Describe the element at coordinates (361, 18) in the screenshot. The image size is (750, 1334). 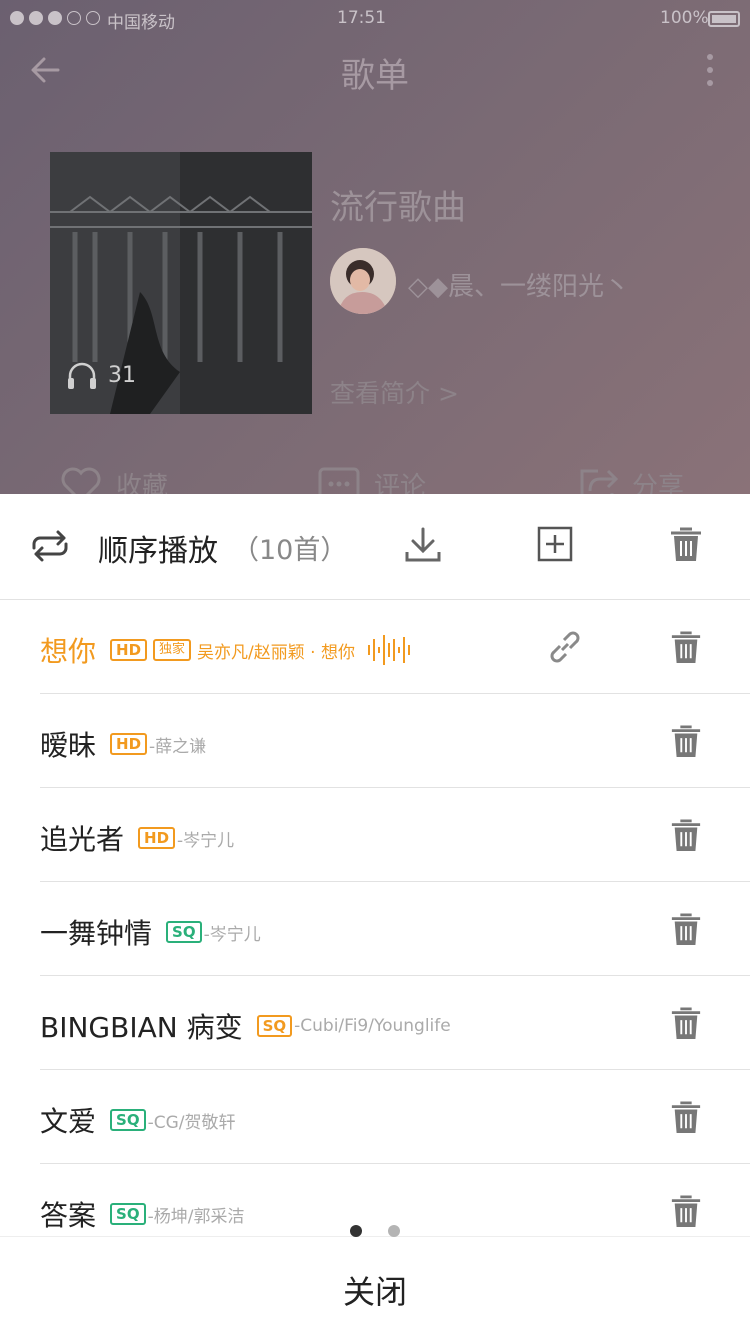
I see `status-time: 17:51` at that location.